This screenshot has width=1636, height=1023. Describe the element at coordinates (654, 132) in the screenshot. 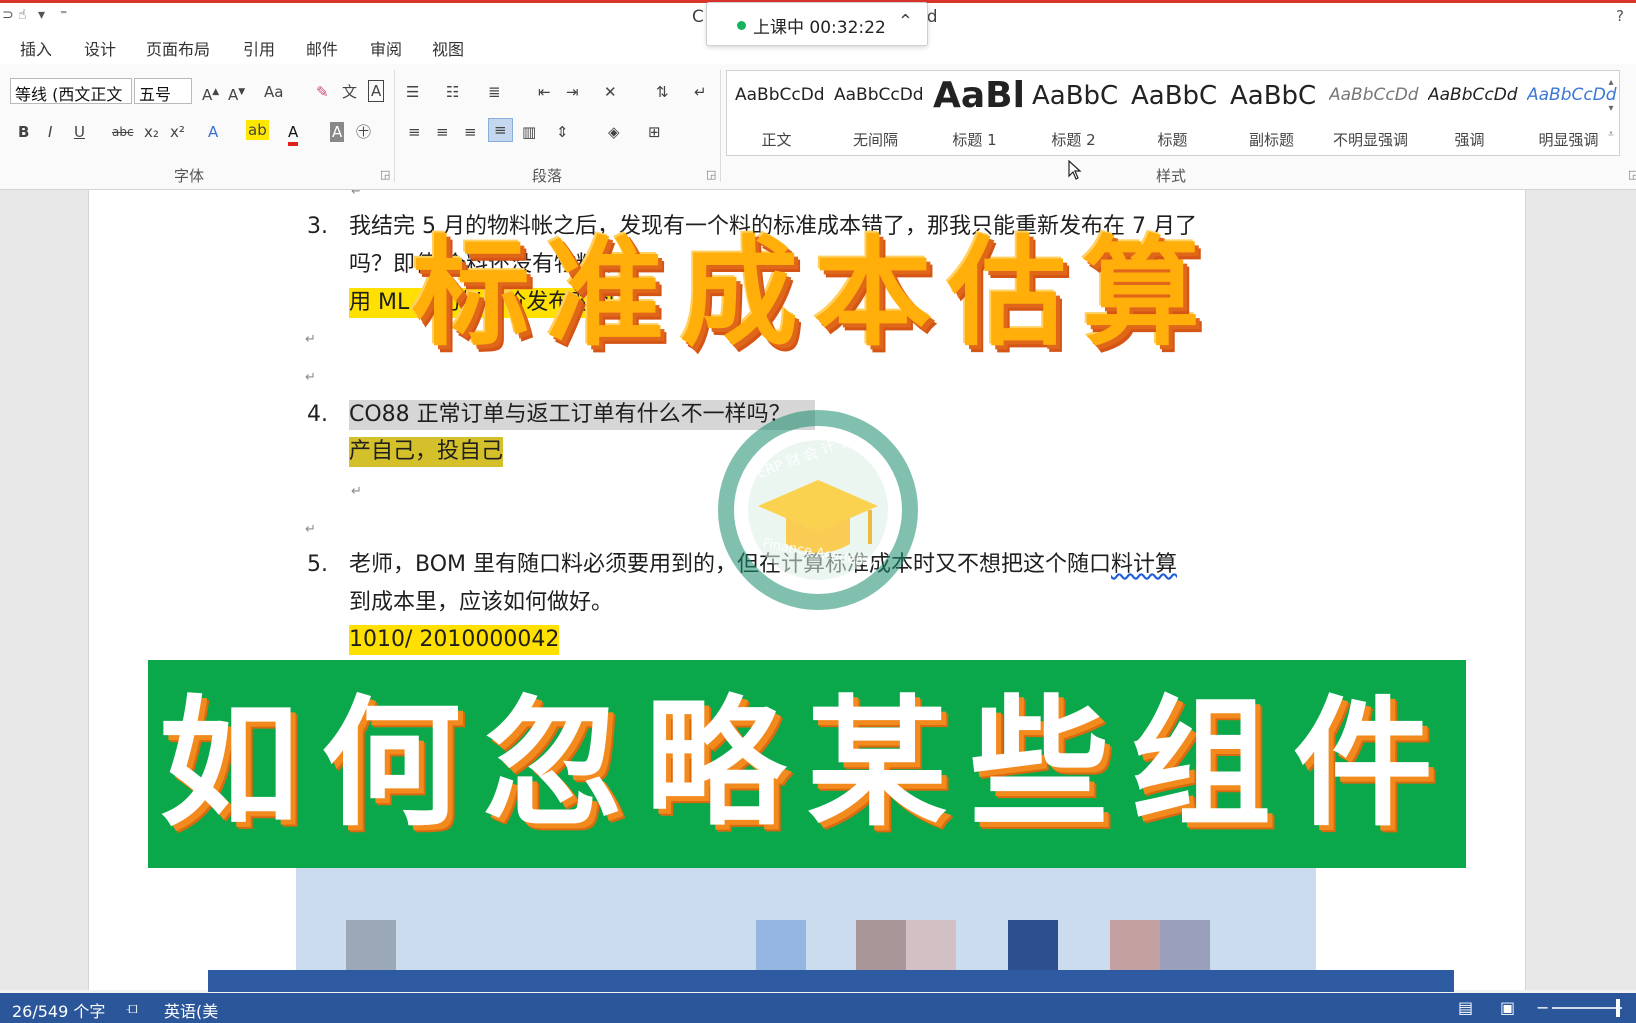

I see `borders-icon: ⊞` at that location.